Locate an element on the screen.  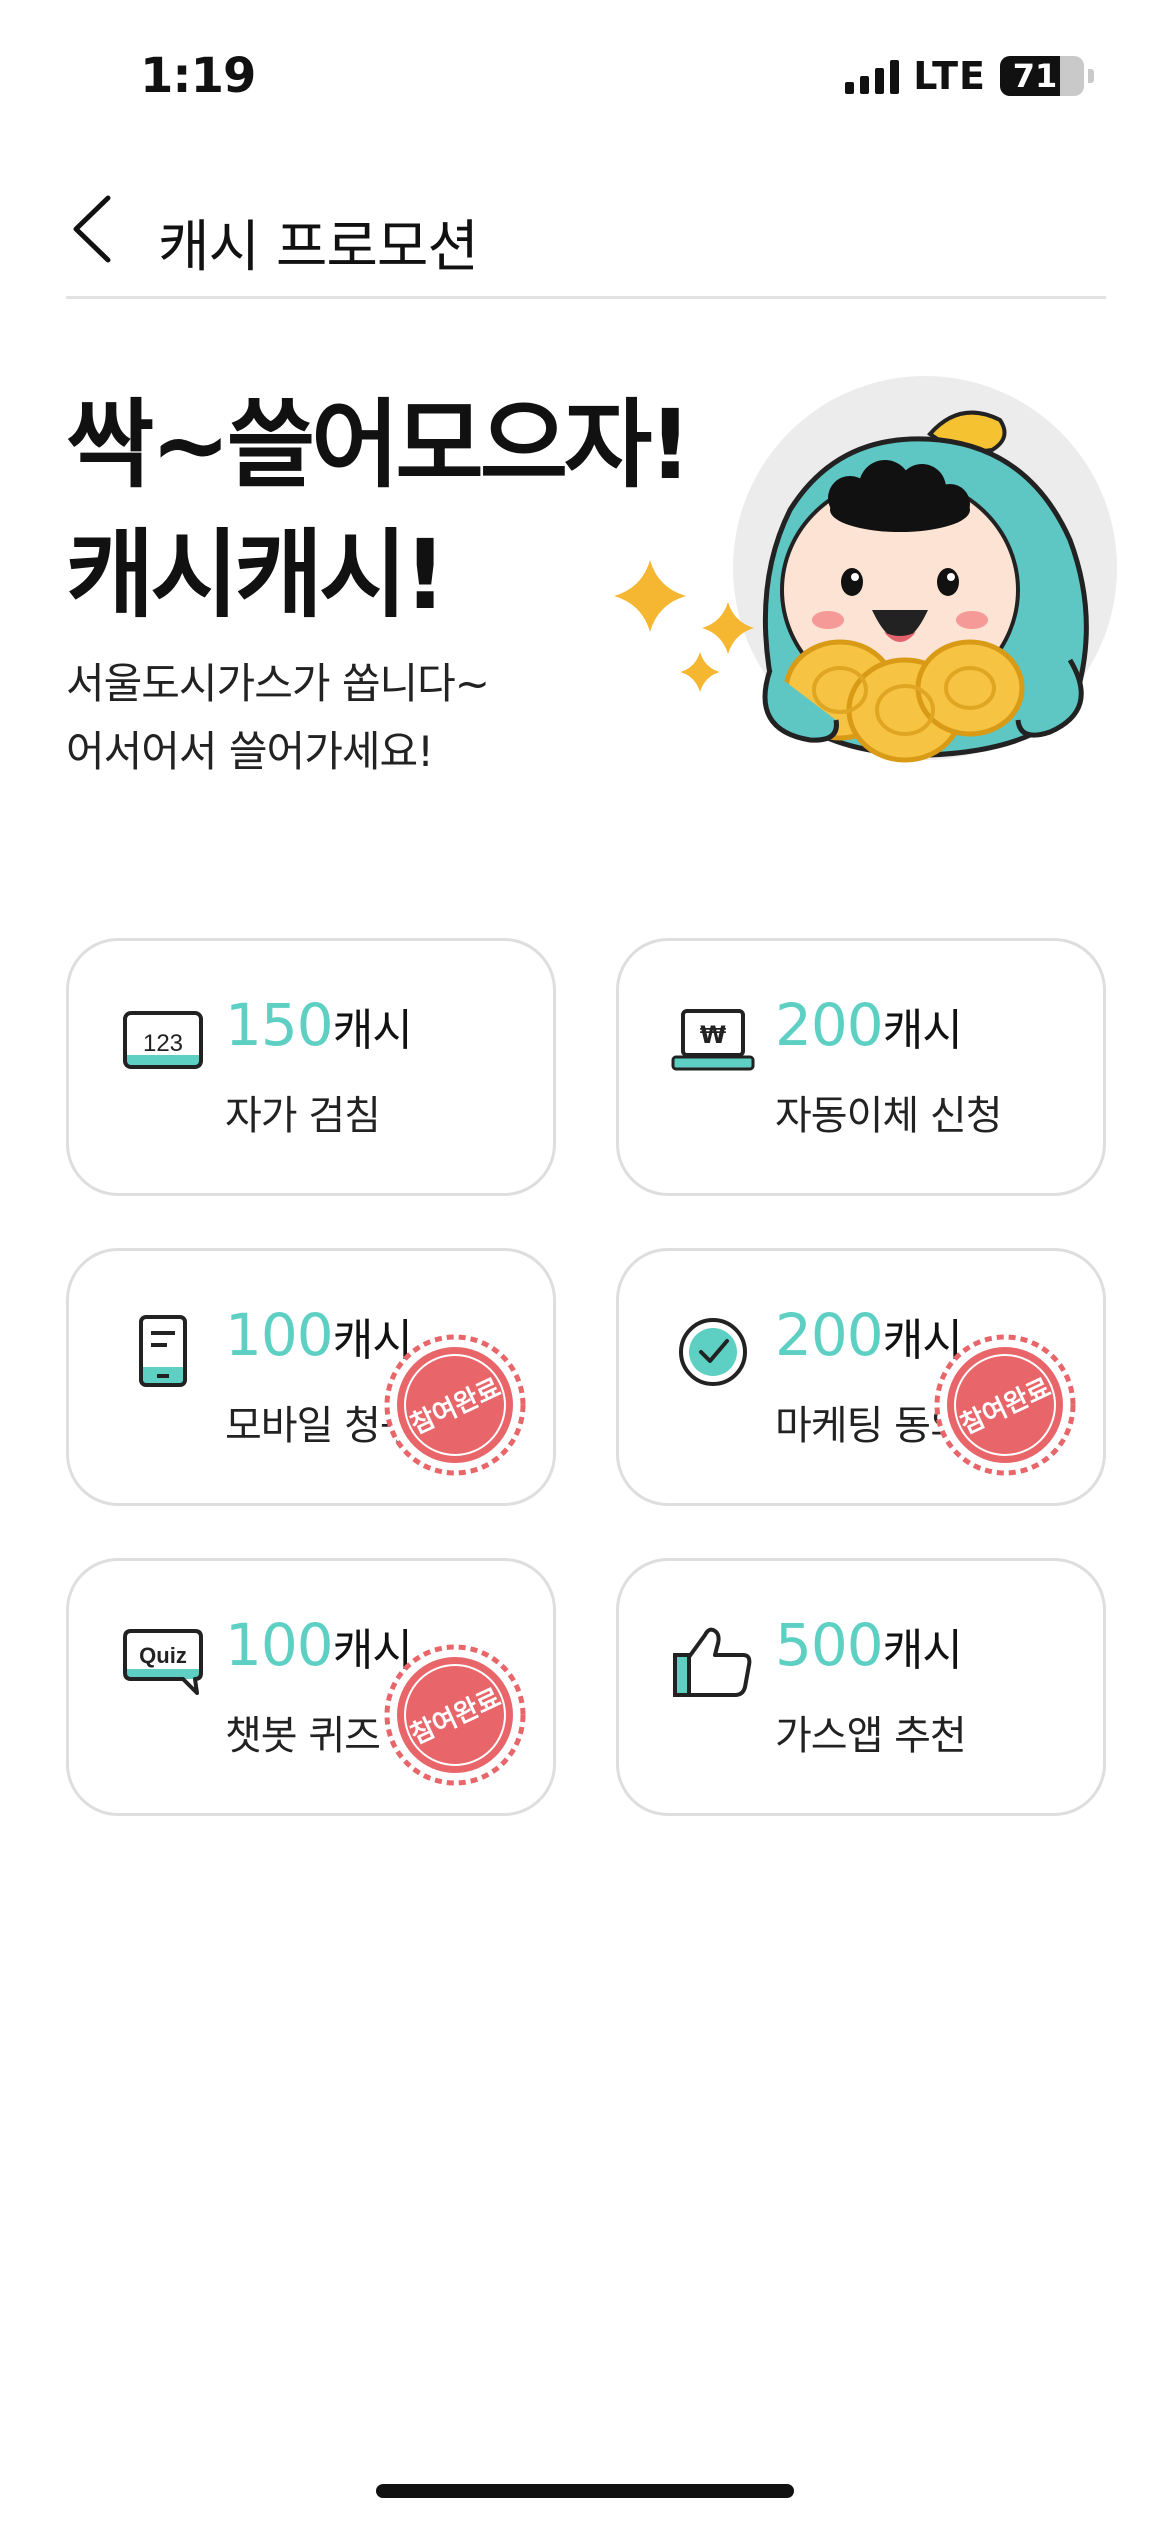
hero-title: 싹~쓸어모으자! 캐시캐시! is located at coordinates (379, 510).